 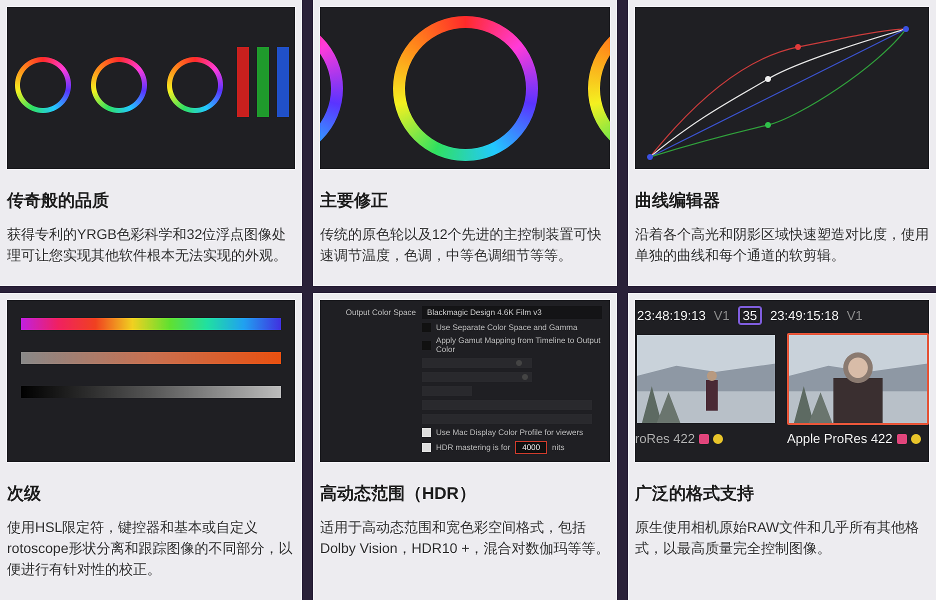 What do you see at coordinates (461, 245) in the screenshot?
I see `card-description: 传统的原色轮以及12个先进的主控制装置可快速调节温度，色调，中等色调细节等等。` at bounding box center [461, 245].